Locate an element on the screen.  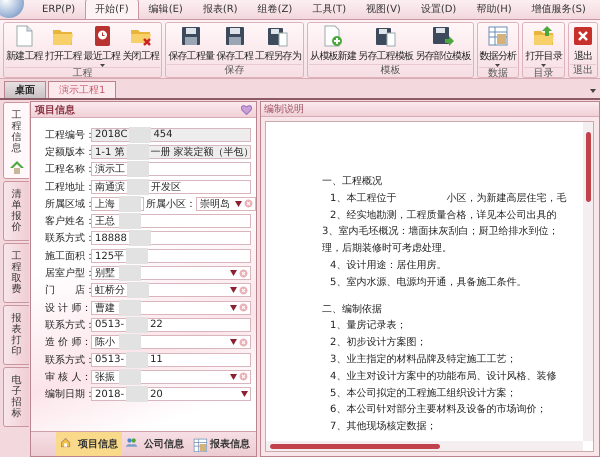
text-field: 2018C 454 is located at coordinates (171, 135).